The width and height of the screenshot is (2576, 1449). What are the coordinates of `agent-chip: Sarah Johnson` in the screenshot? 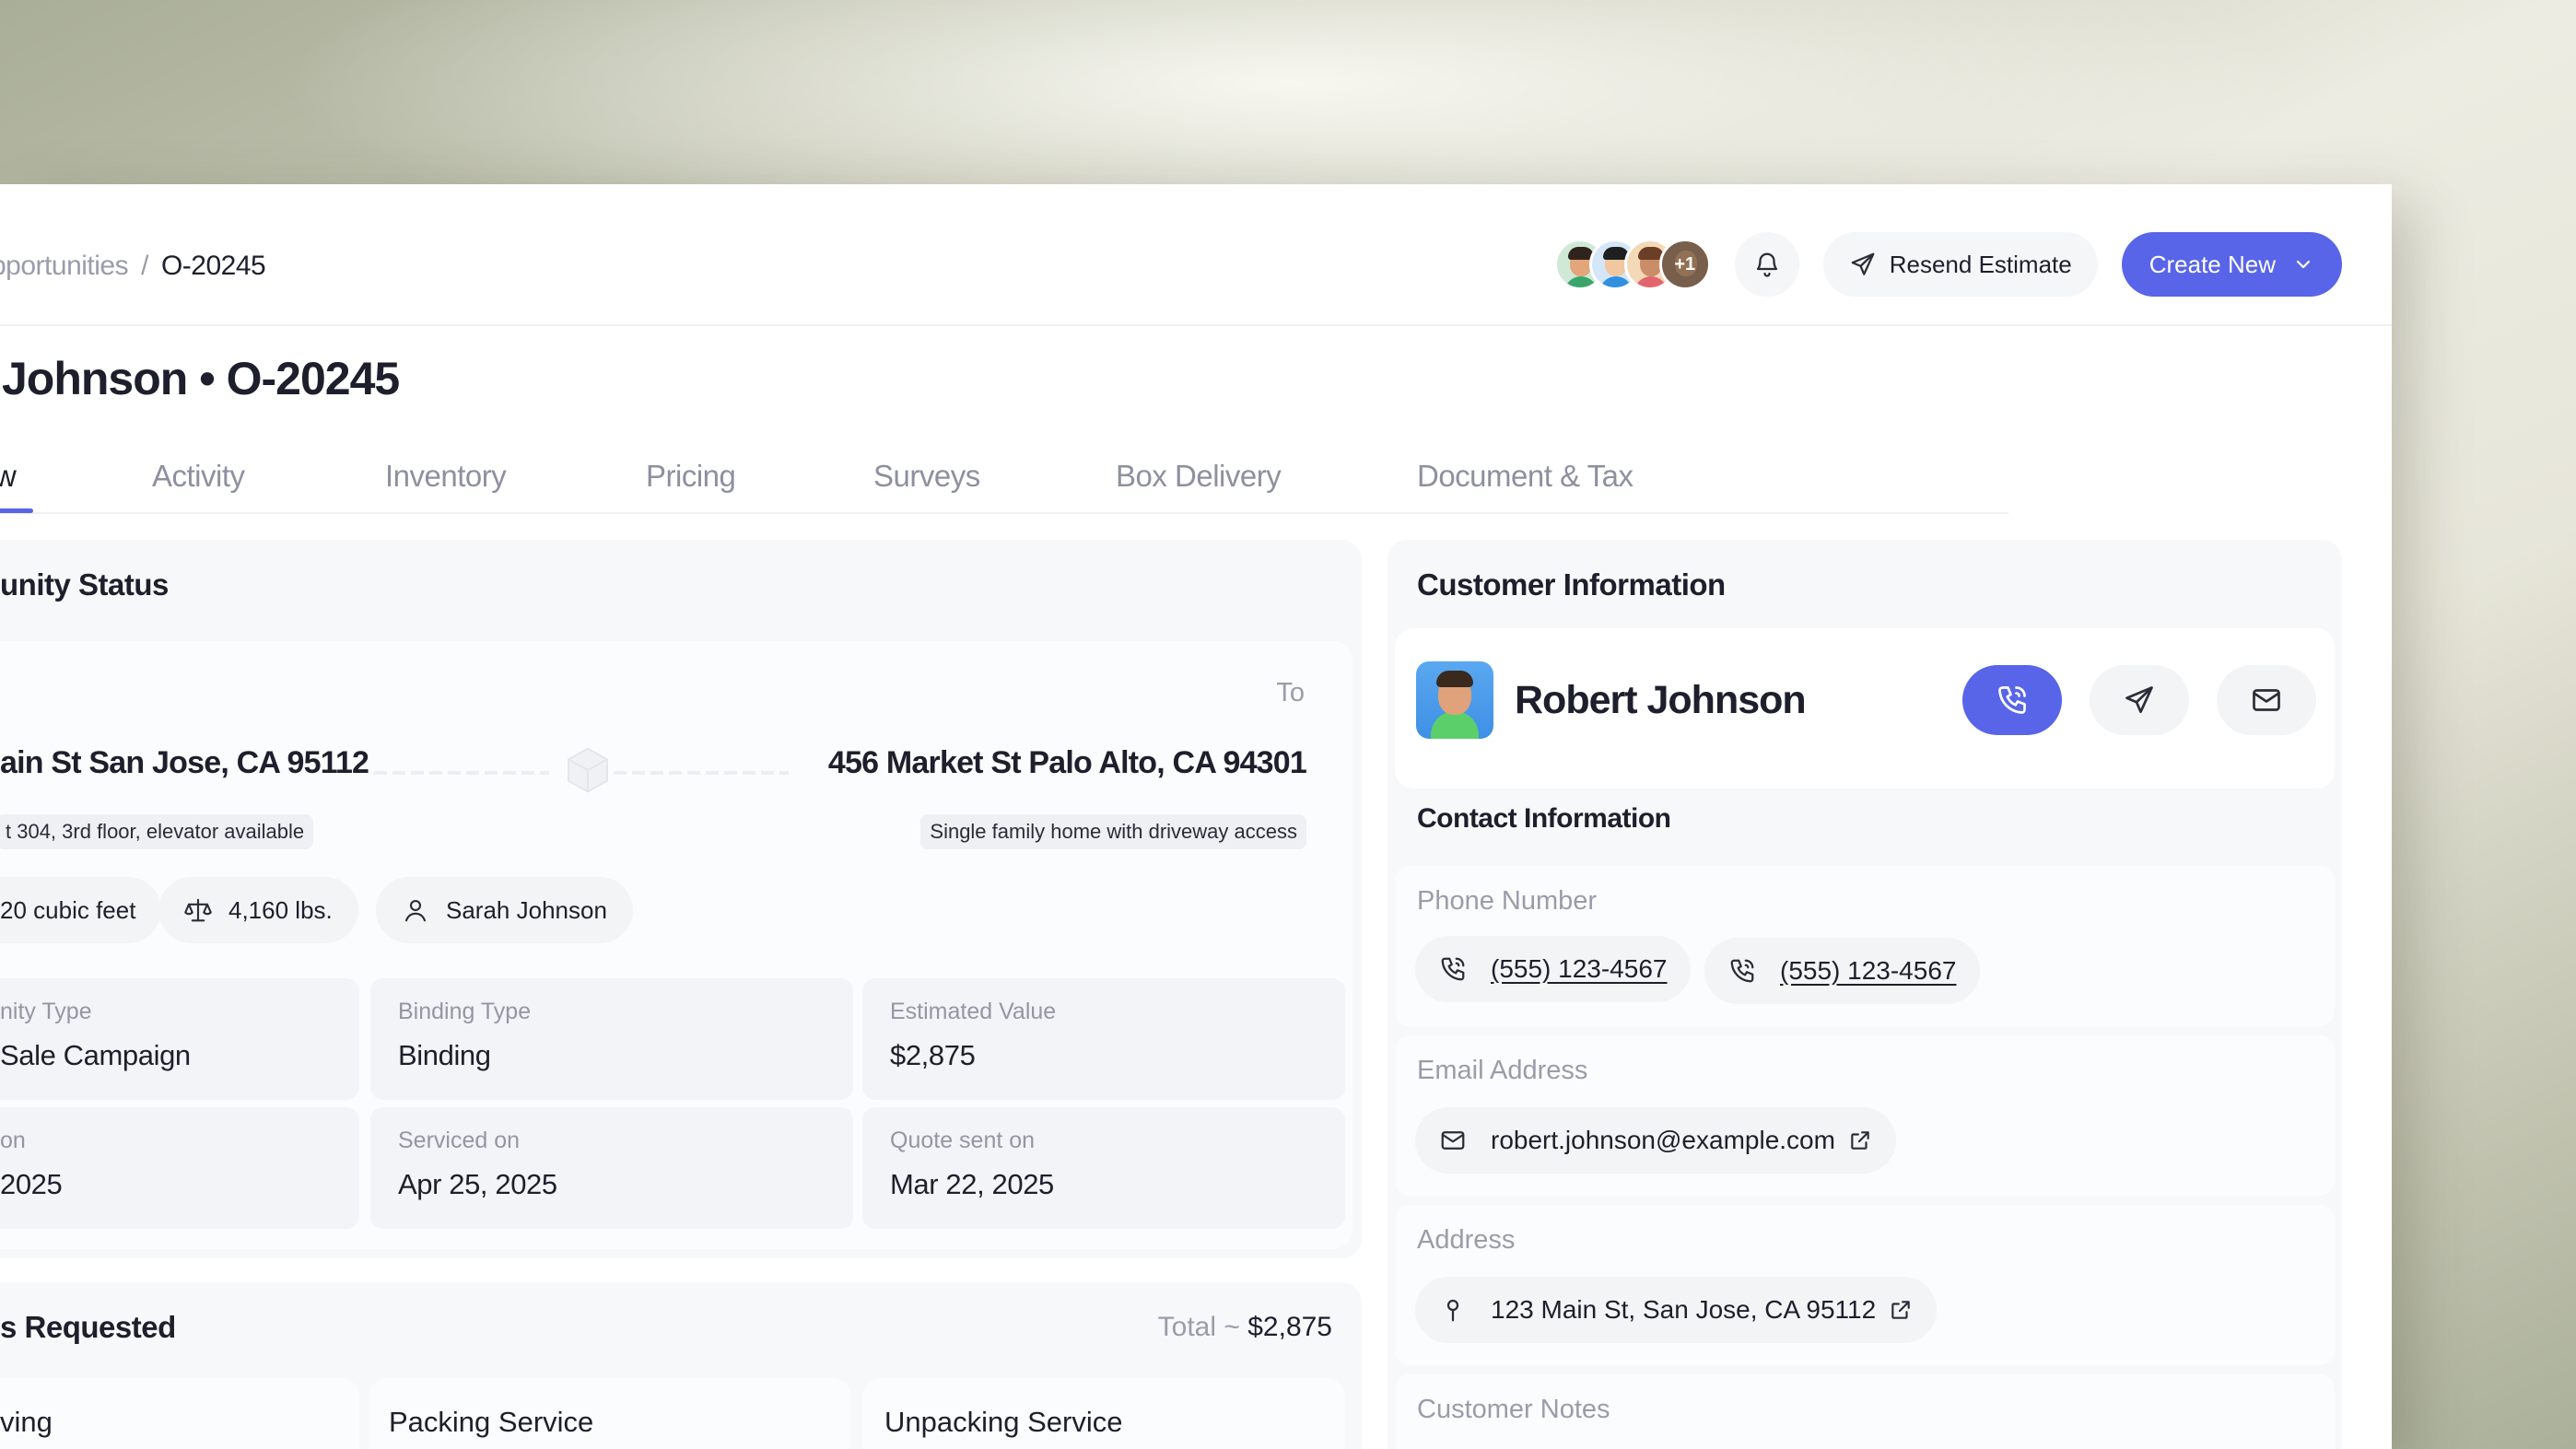 It's located at (504, 910).